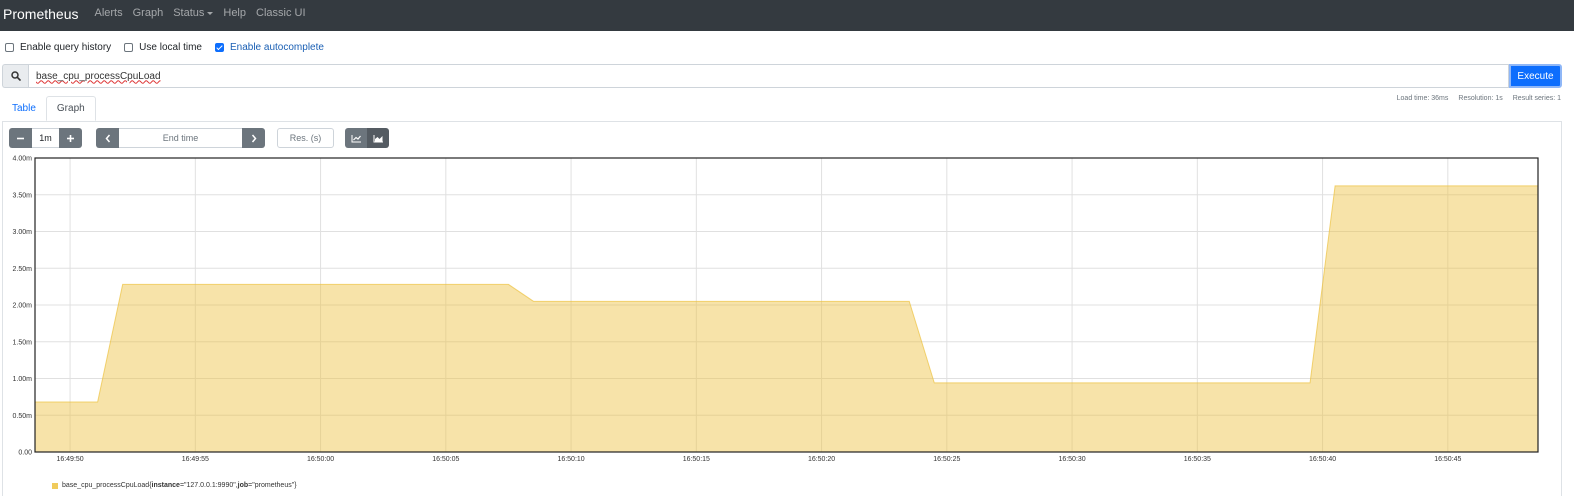 The height and width of the screenshot is (496, 1574). What do you see at coordinates (23, 232) in the screenshot?
I see `y-tick-label: 3.00m` at bounding box center [23, 232].